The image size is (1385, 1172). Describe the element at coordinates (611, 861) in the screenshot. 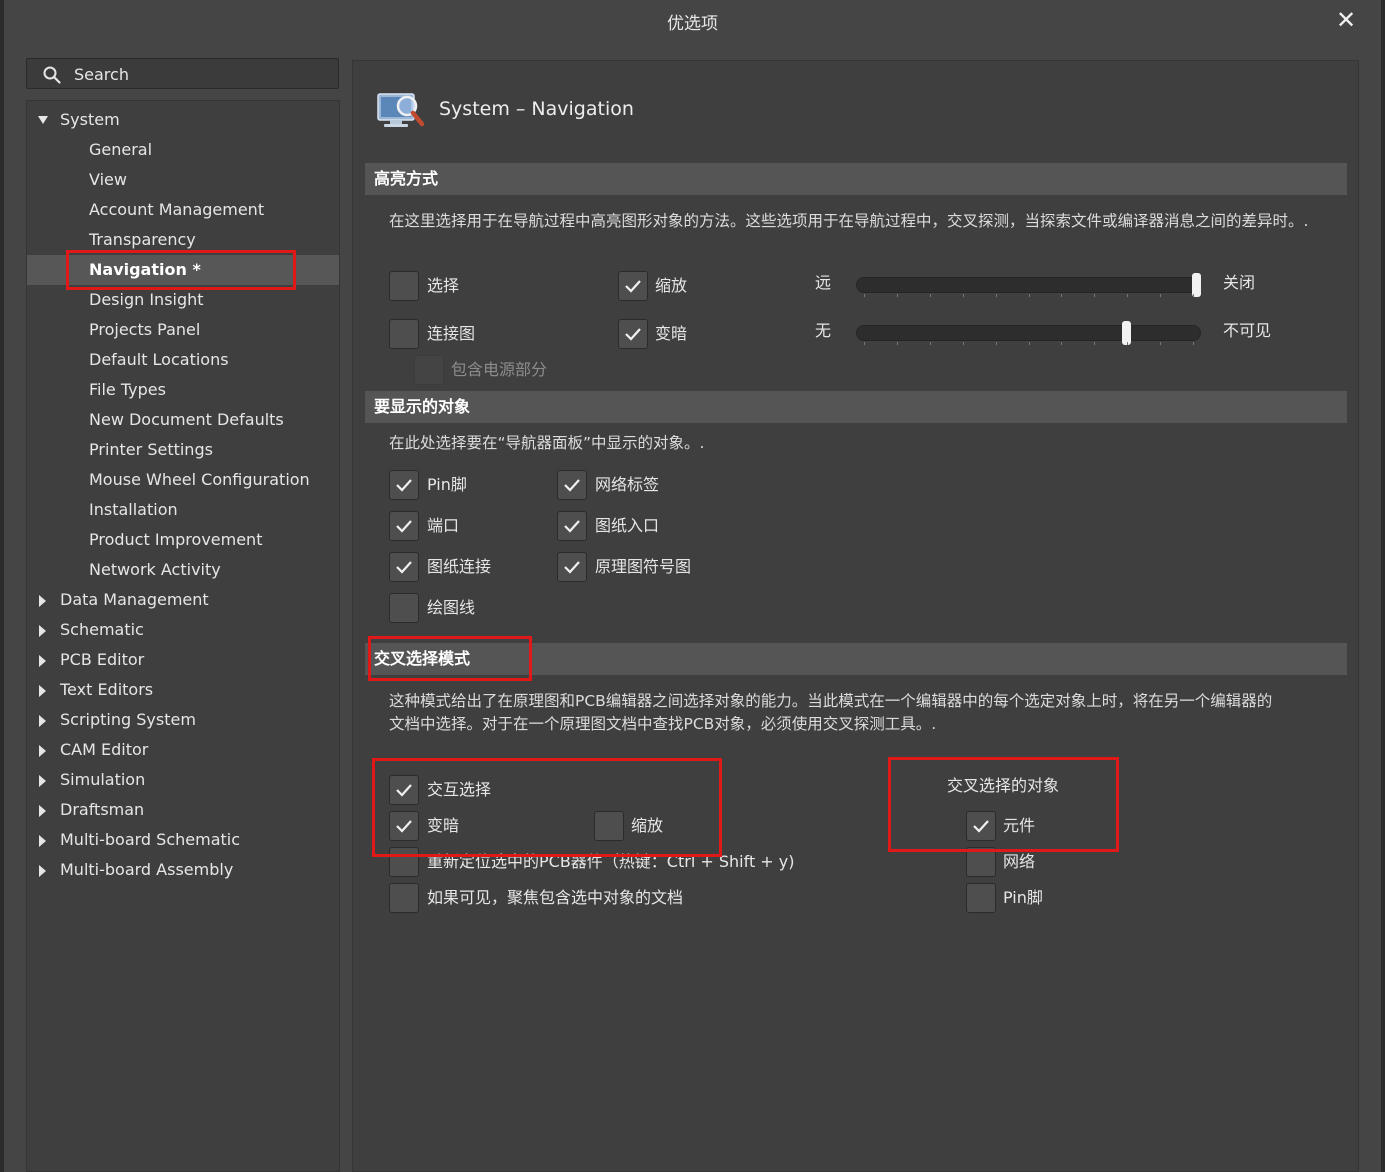

I see `label-reposition-pcb: 重新定位选中的PCB器件（热键：Ctrl + Shift + y)` at that location.